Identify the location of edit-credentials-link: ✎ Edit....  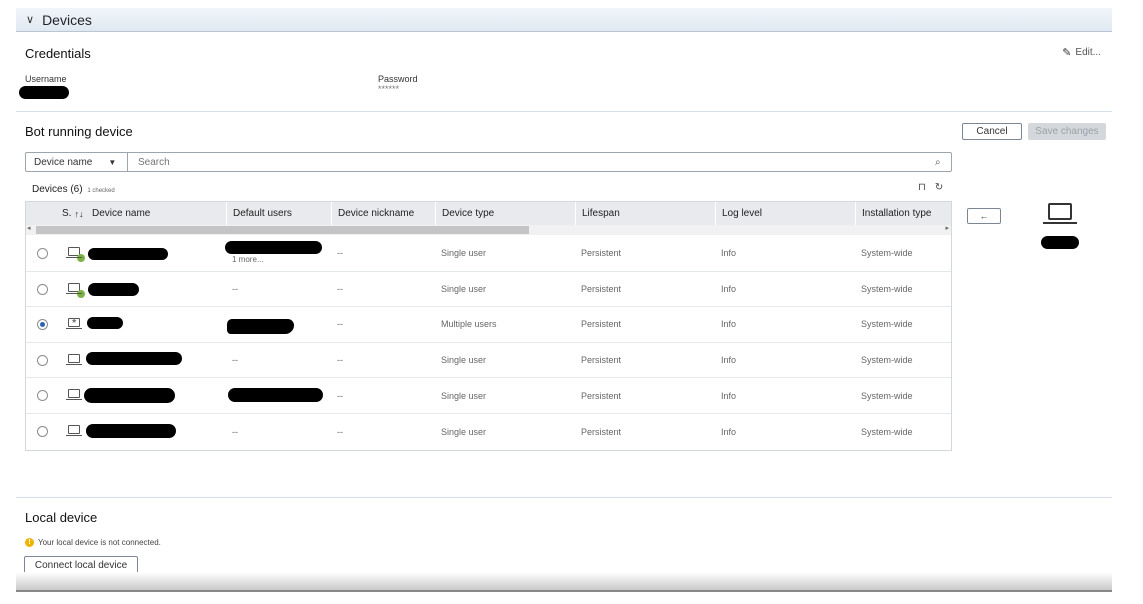
(1081, 52).